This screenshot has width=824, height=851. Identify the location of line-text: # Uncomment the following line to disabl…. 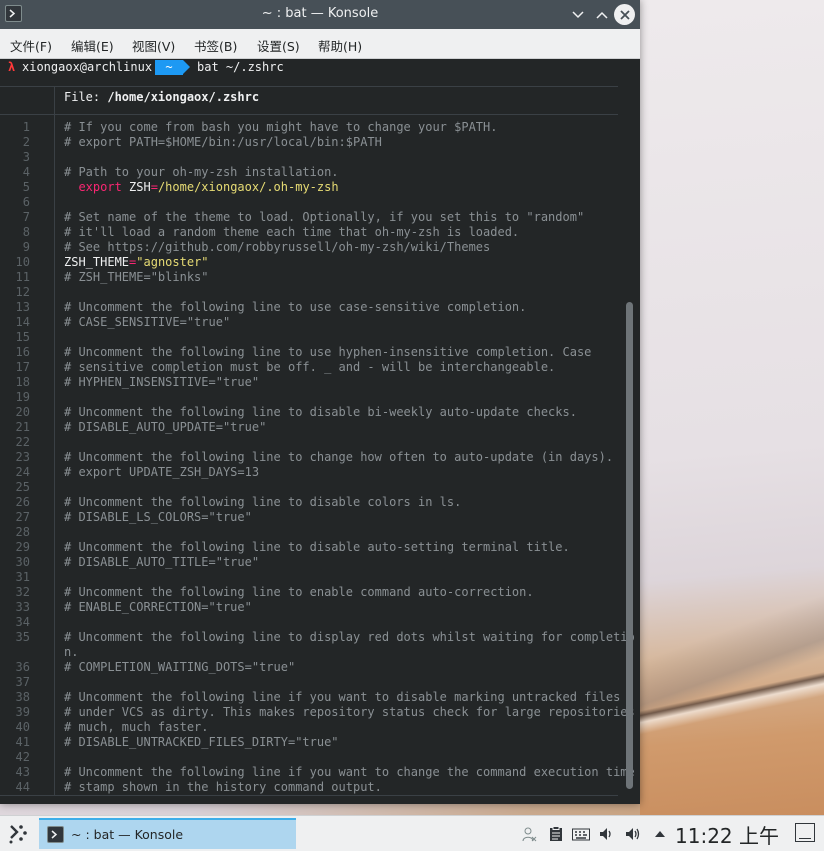
(262, 502).